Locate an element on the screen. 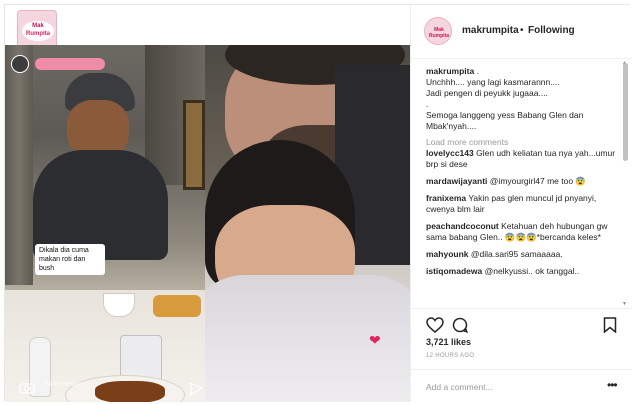 The height and width of the screenshot is (405, 634). food is located at coordinates (130, 391).